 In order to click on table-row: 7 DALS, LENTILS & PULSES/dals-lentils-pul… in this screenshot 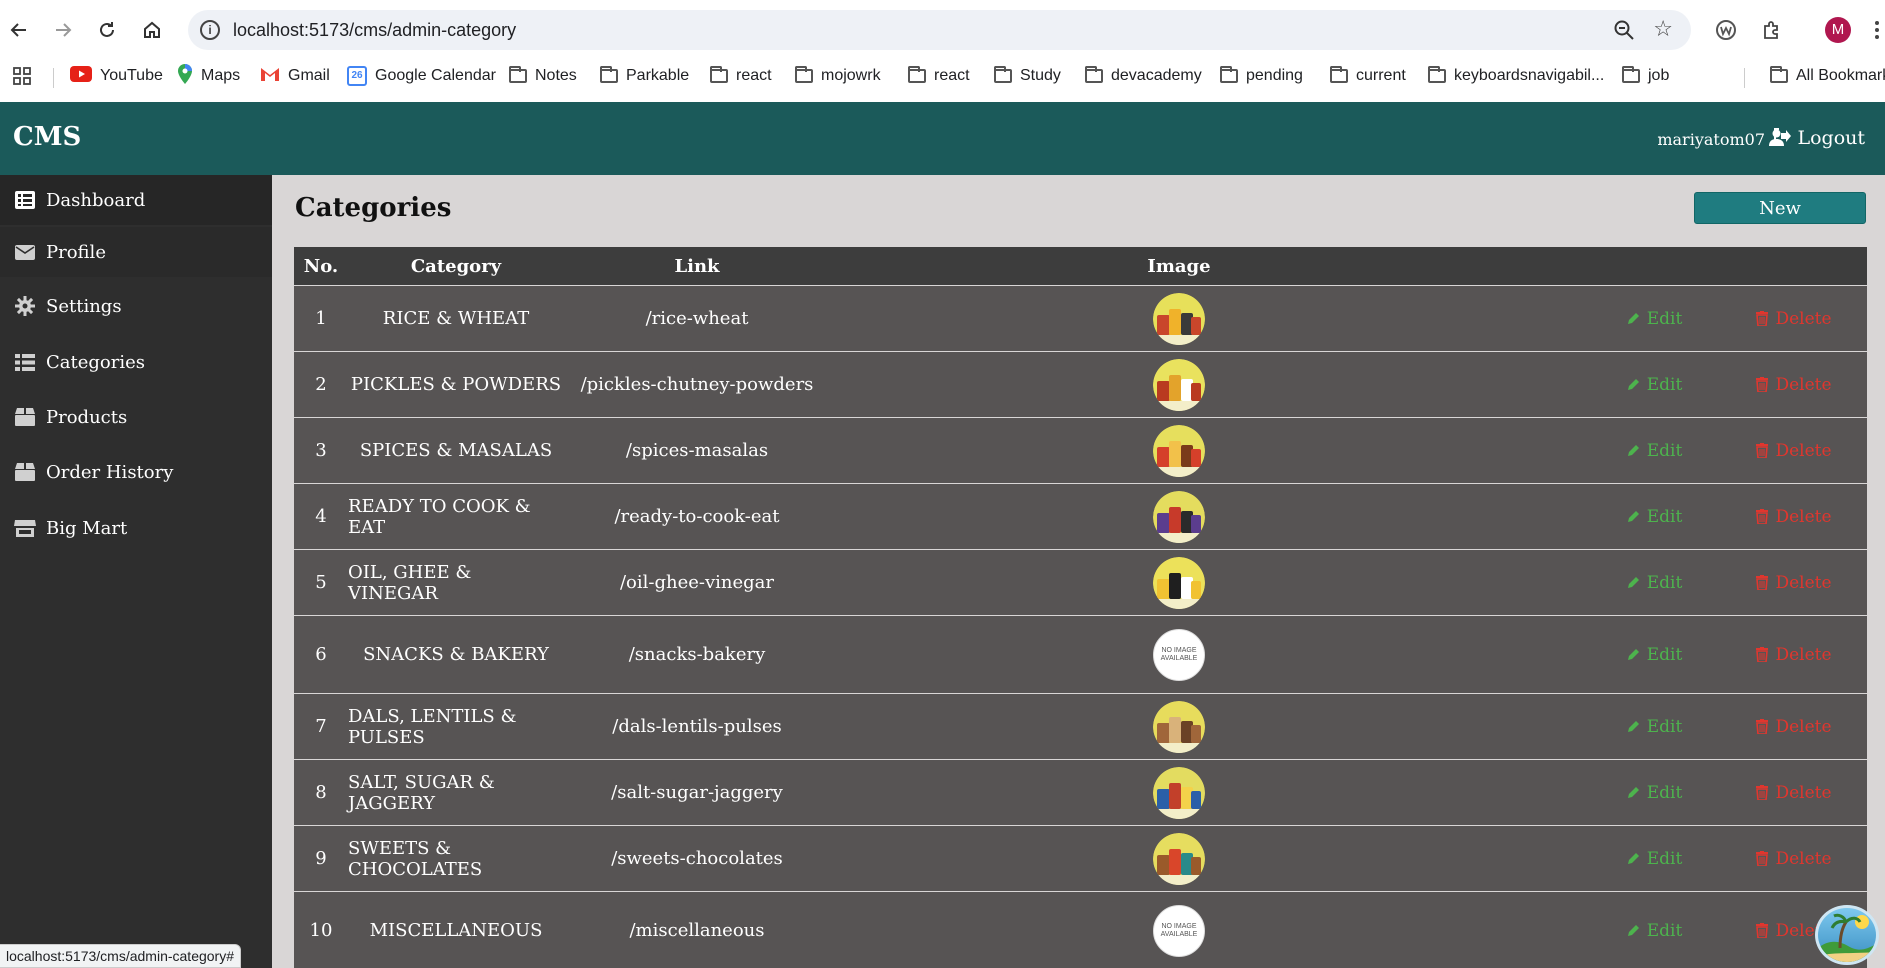, I will do `click(1080, 726)`.